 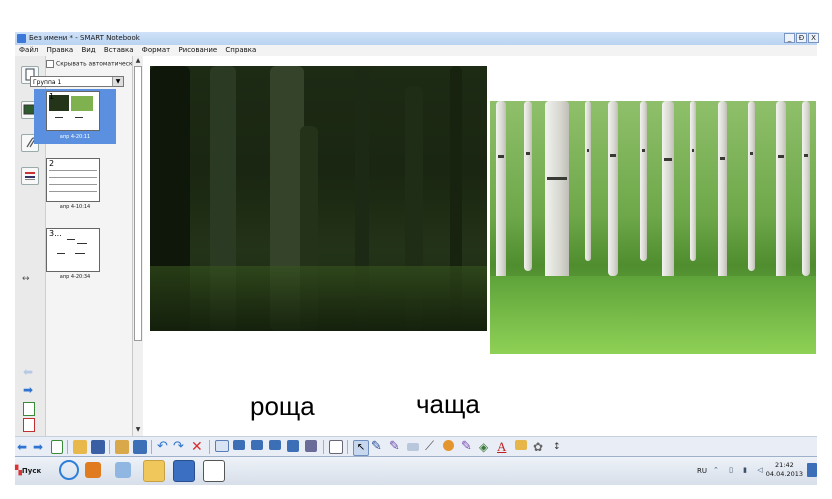 What do you see at coordinates (214, 471) in the screenshot?
I see `document-icon` at bounding box center [214, 471].